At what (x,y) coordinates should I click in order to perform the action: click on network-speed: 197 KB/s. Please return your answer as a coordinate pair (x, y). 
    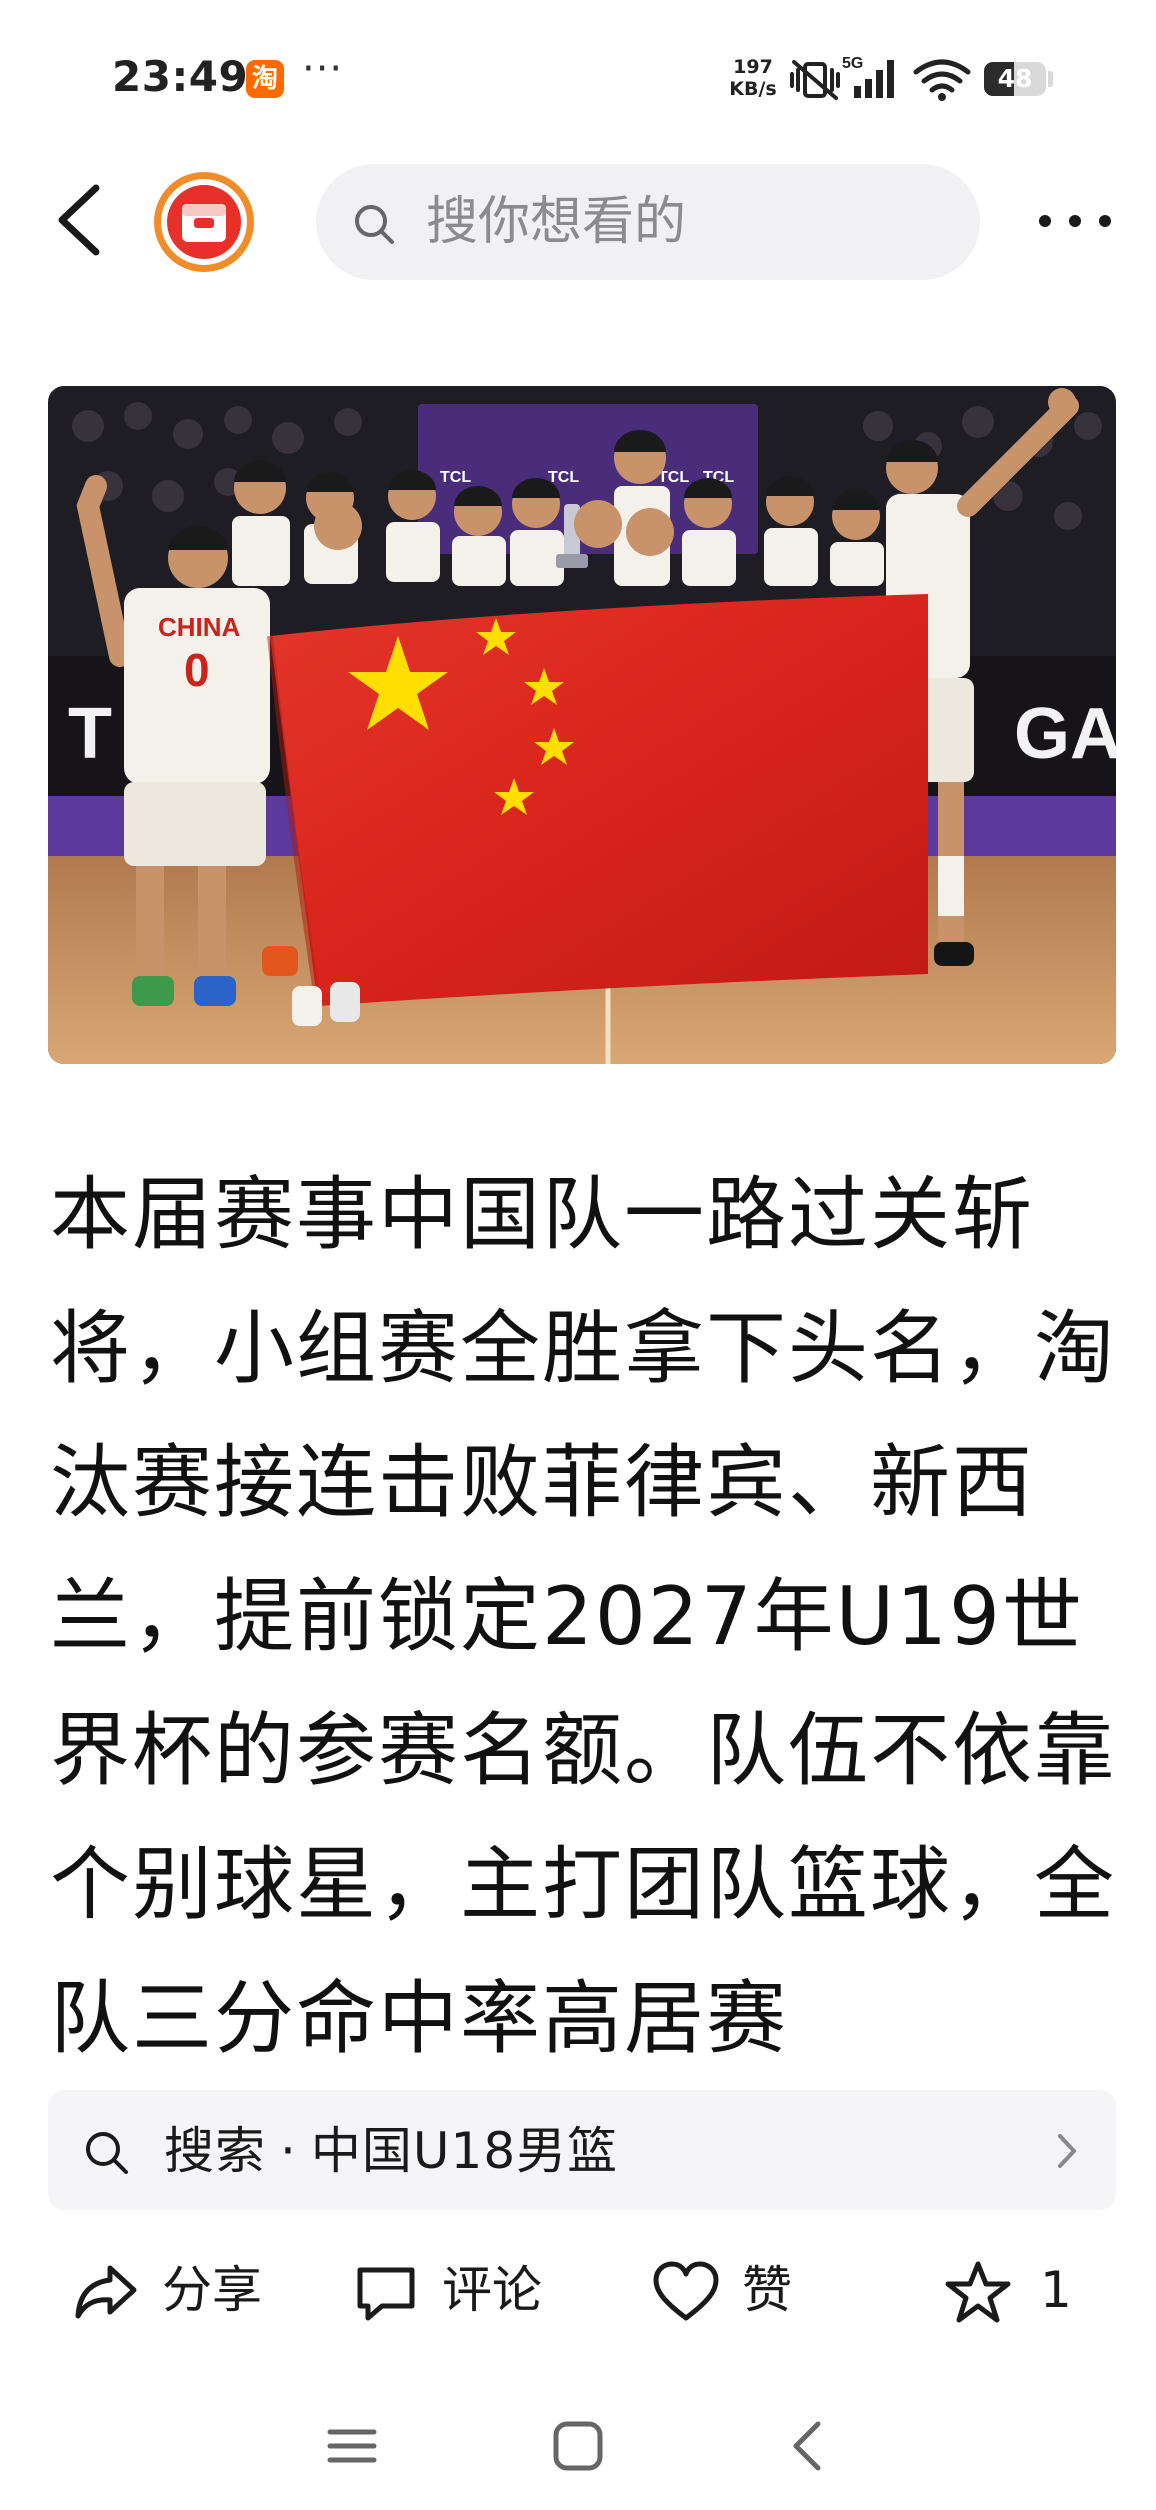
    Looking at the image, I should click on (753, 78).